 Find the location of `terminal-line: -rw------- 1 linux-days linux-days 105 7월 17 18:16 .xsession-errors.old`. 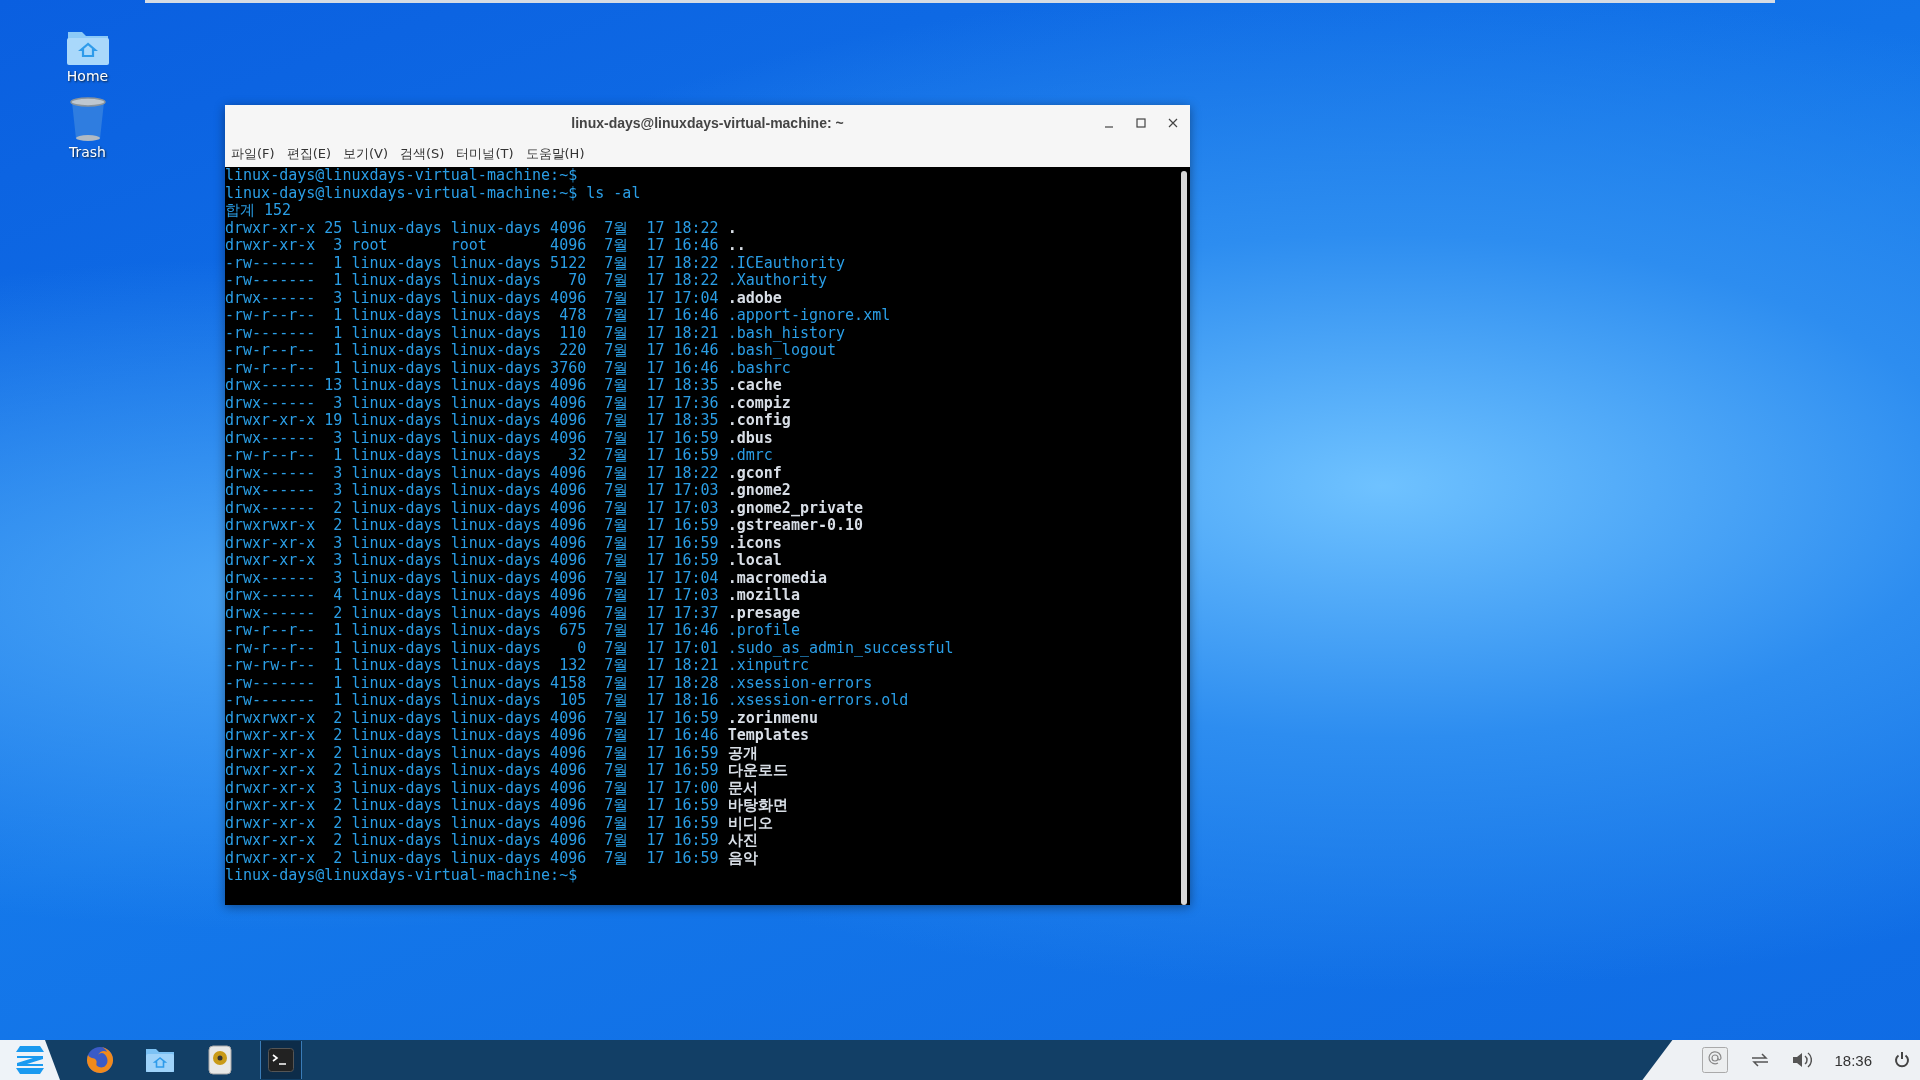

terminal-line: -rw------- 1 linux-days linux-days 105 7월 17 18:16 .xsession-errors.old is located at coordinates (567, 701).